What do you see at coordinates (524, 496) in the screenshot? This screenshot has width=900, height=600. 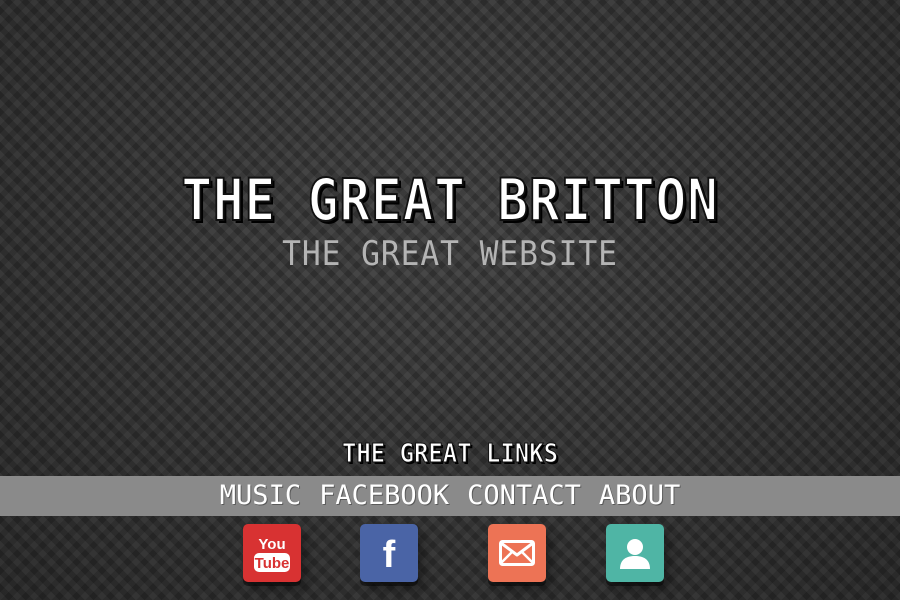 I see `nav-link-contact: CONTACT` at bounding box center [524, 496].